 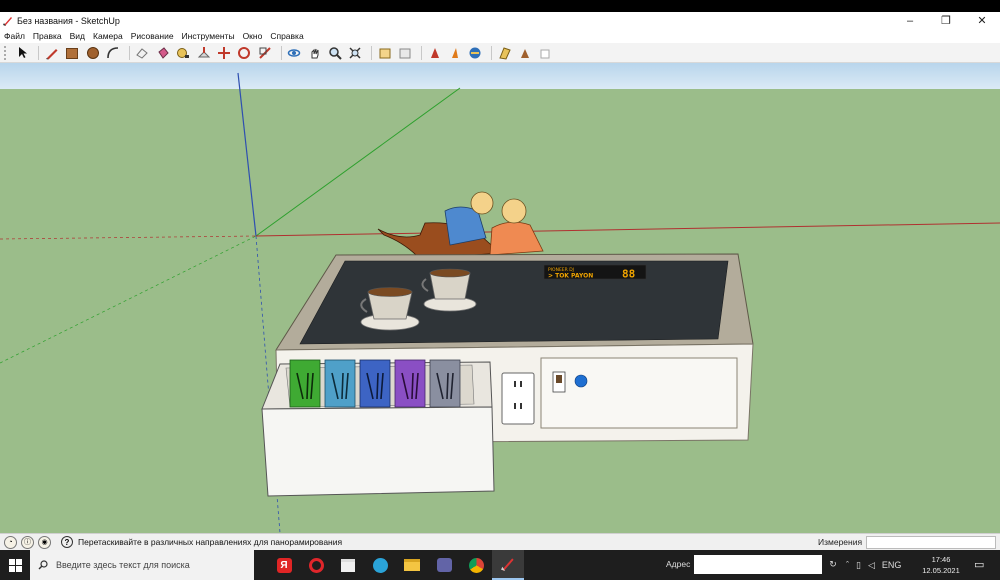 I want to click on menu-draw: Рисование, so click(x=152, y=36).